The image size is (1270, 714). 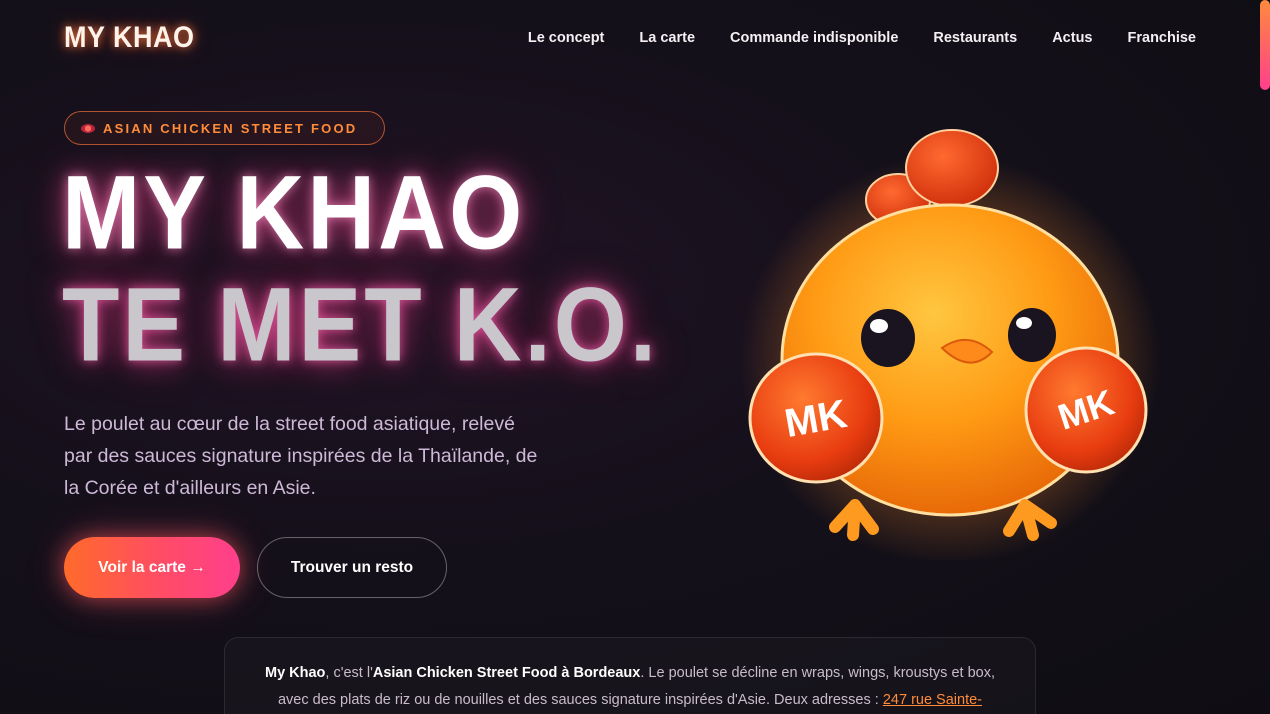 What do you see at coordinates (1162, 38) in the screenshot?
I see `nav-link-franchise: Franchise` at bounding box center [1162, 38].